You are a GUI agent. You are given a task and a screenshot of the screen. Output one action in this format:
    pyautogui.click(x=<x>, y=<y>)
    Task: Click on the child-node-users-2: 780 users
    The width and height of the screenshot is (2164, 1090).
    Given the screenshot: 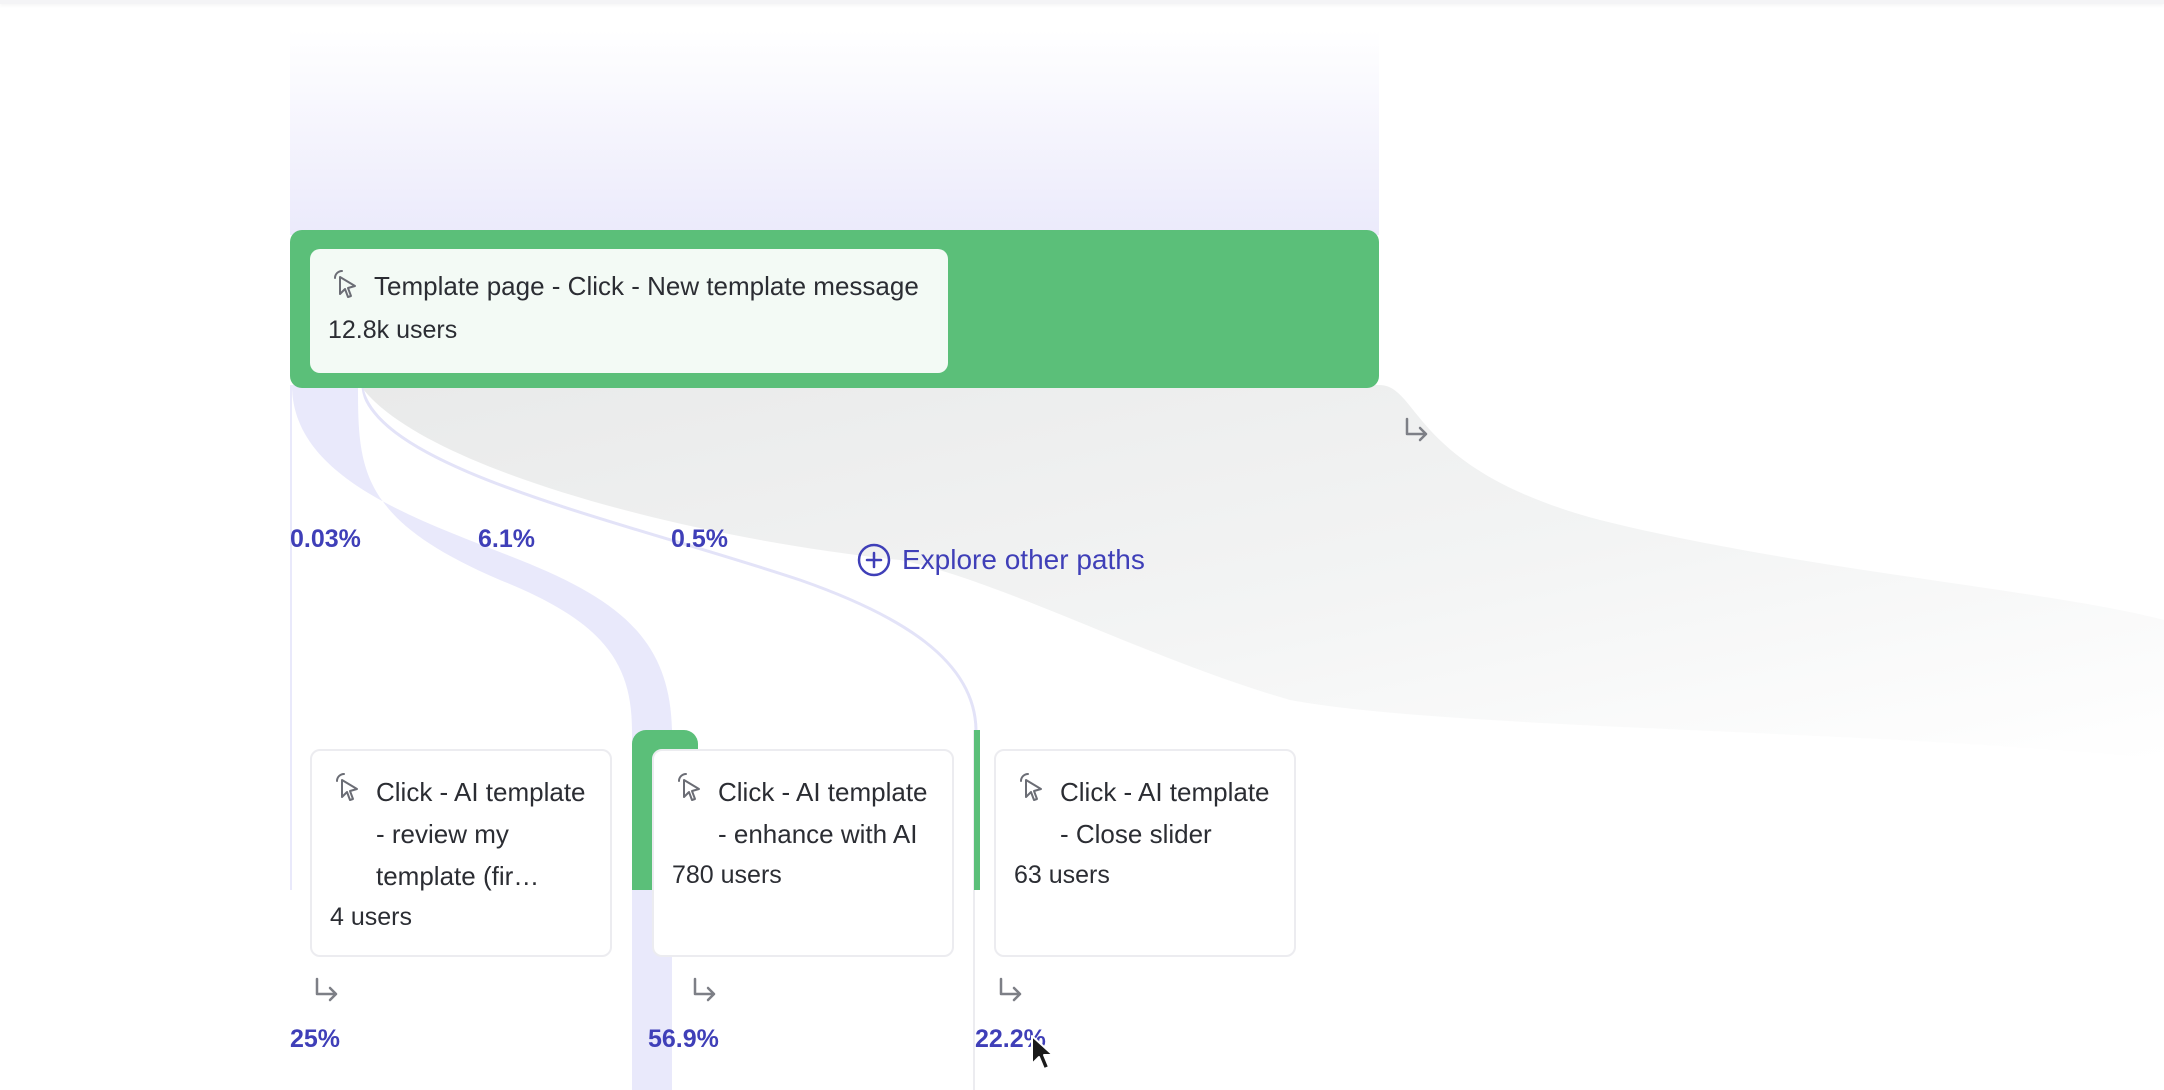 What is the action you would take?
    pyautogui.click(x=727, y=875)
    